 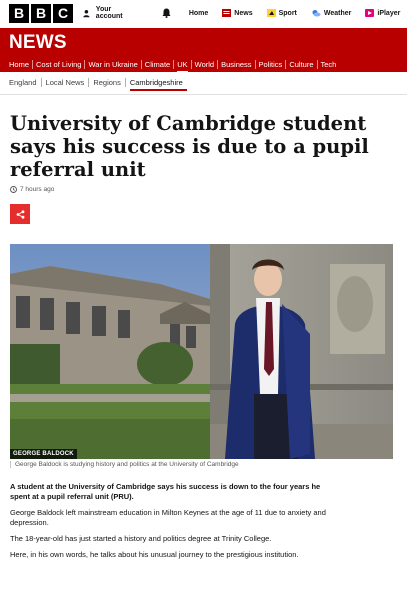 I want to click on subnav-item: Local News, so click(x=66, y=82).